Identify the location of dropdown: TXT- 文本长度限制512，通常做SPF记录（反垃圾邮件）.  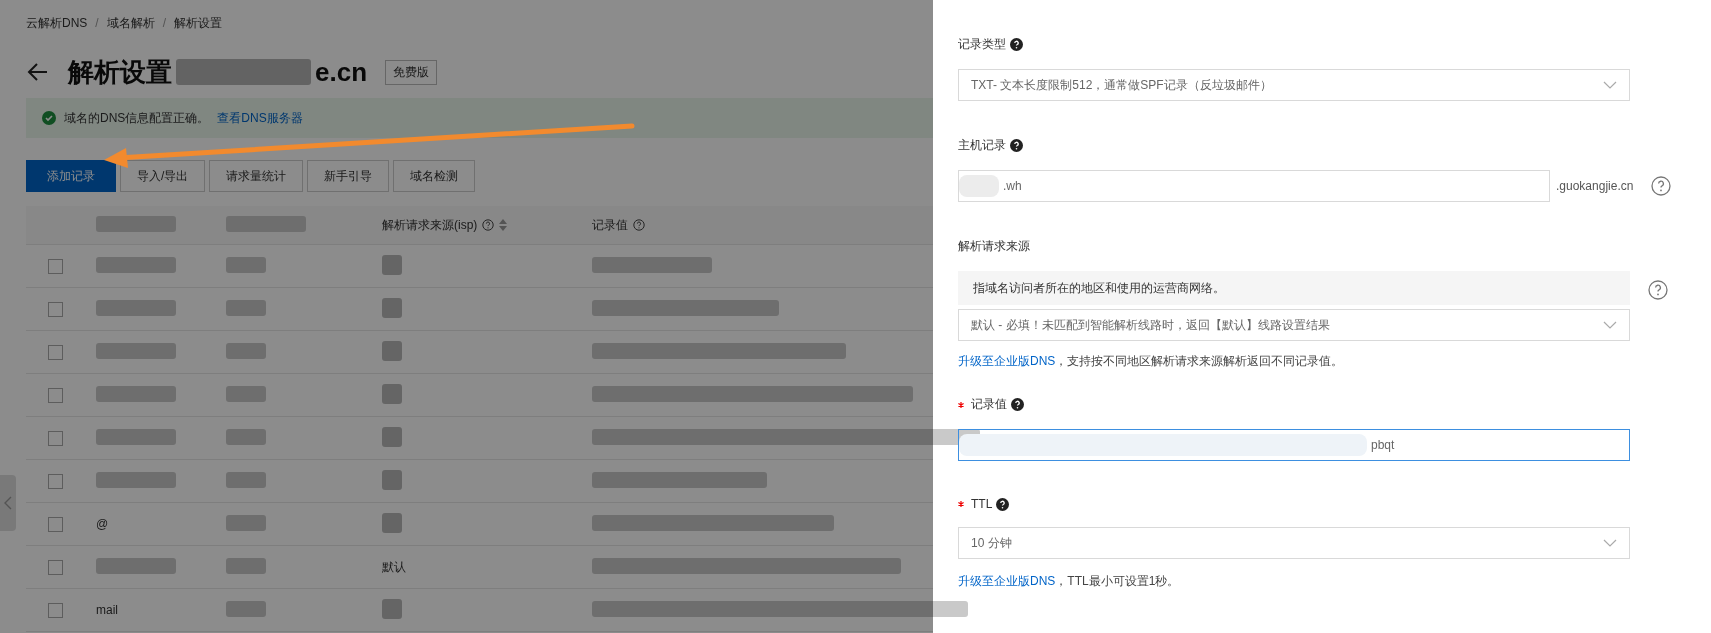
(1294, 85).